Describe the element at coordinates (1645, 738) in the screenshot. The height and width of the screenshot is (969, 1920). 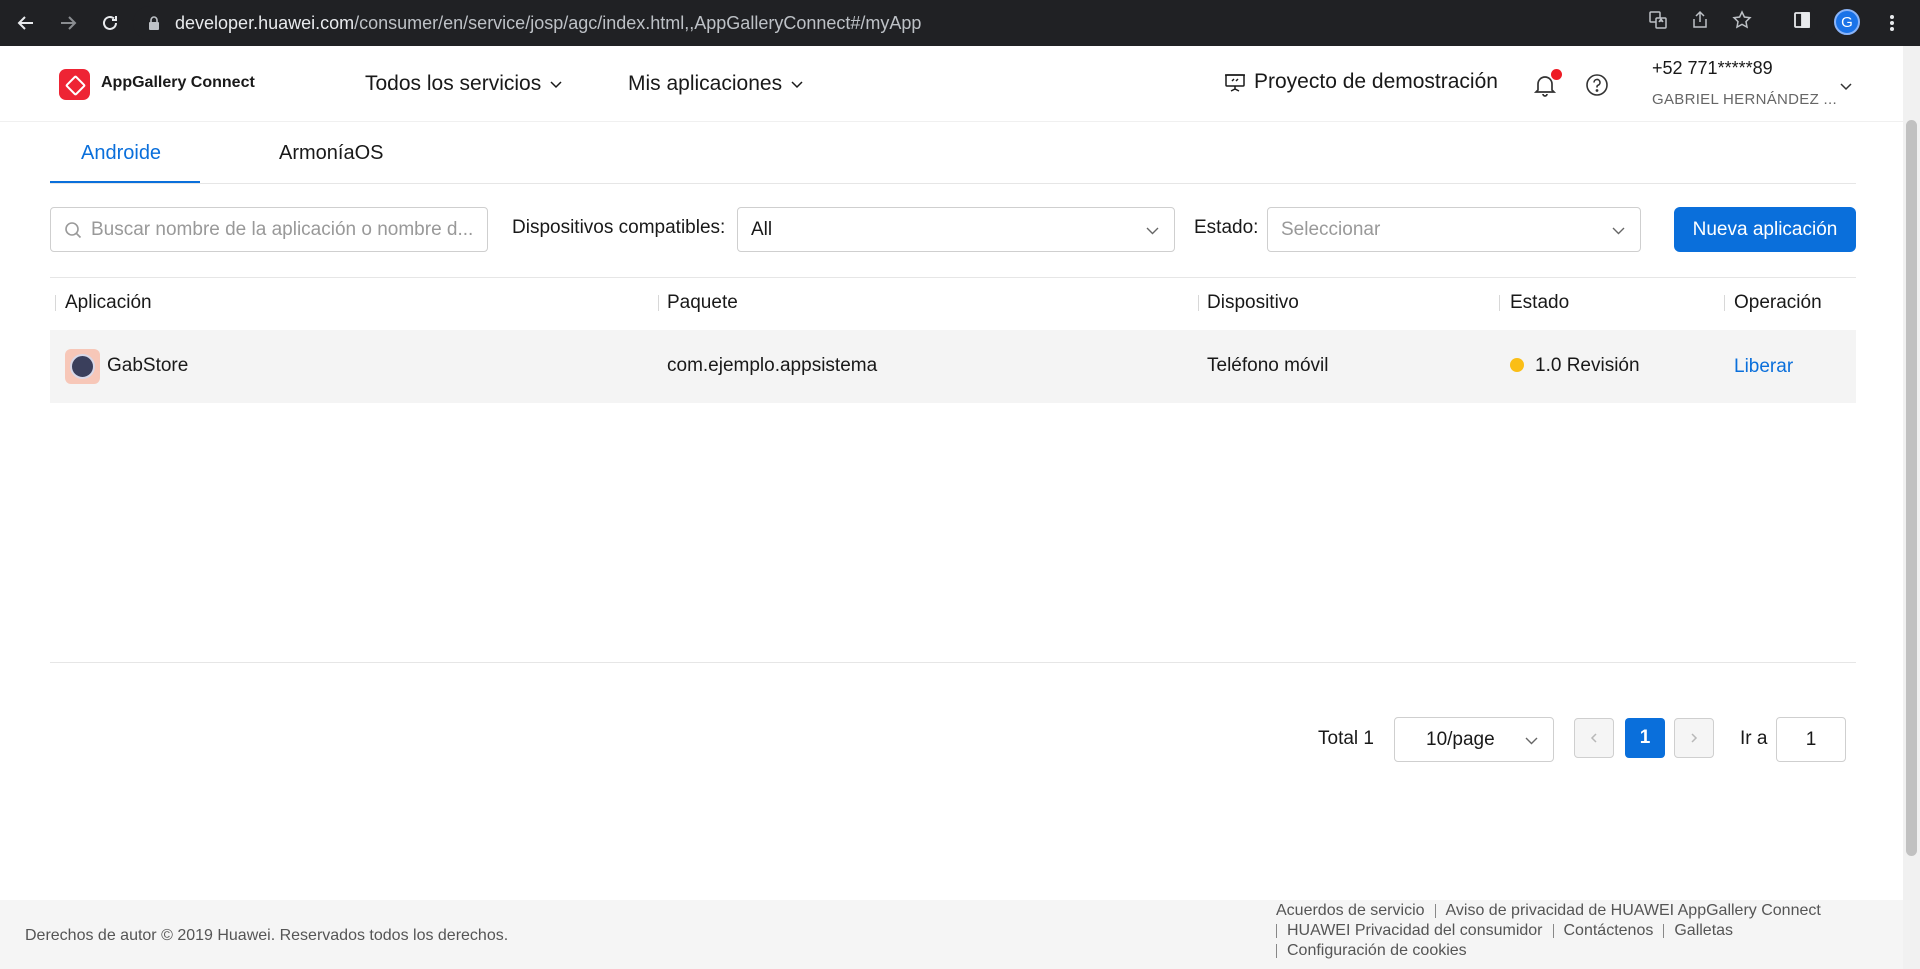
I see `page-number-current: 1` at that location.